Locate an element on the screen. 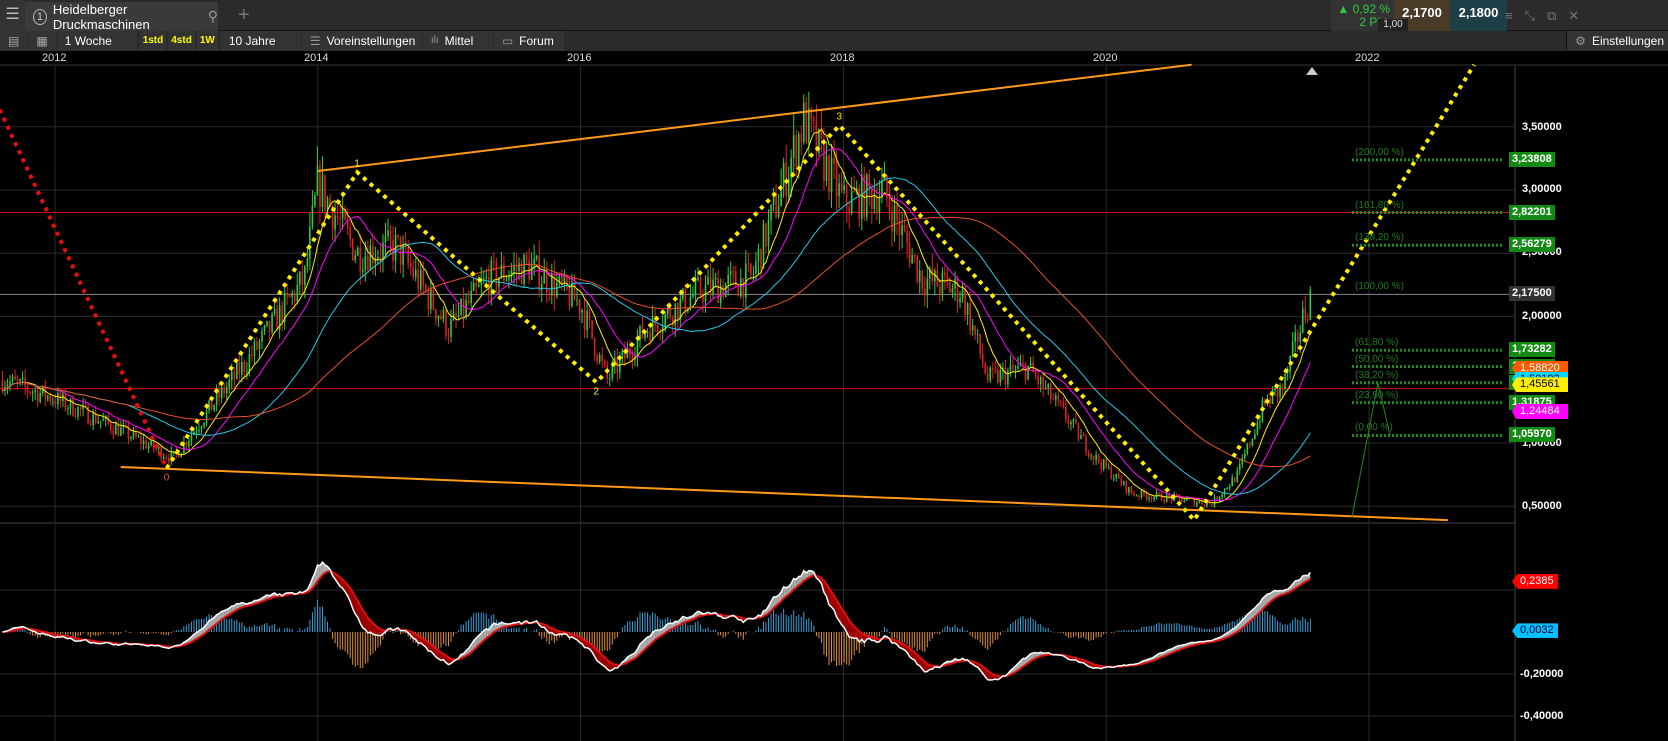 This screenshot has height=741, width=1668. indicator-axis-label: -0,20000 is located at coordinates (1542, 674).